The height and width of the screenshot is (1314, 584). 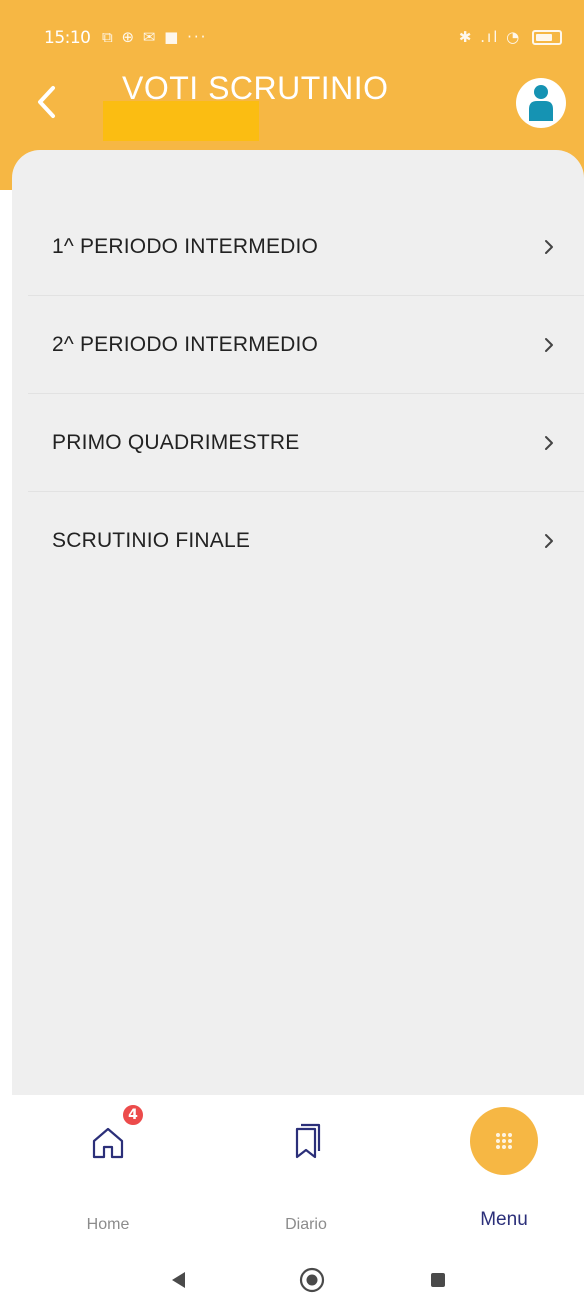 I want to click on notification-badge: 4, so click(x=133, y=1115).